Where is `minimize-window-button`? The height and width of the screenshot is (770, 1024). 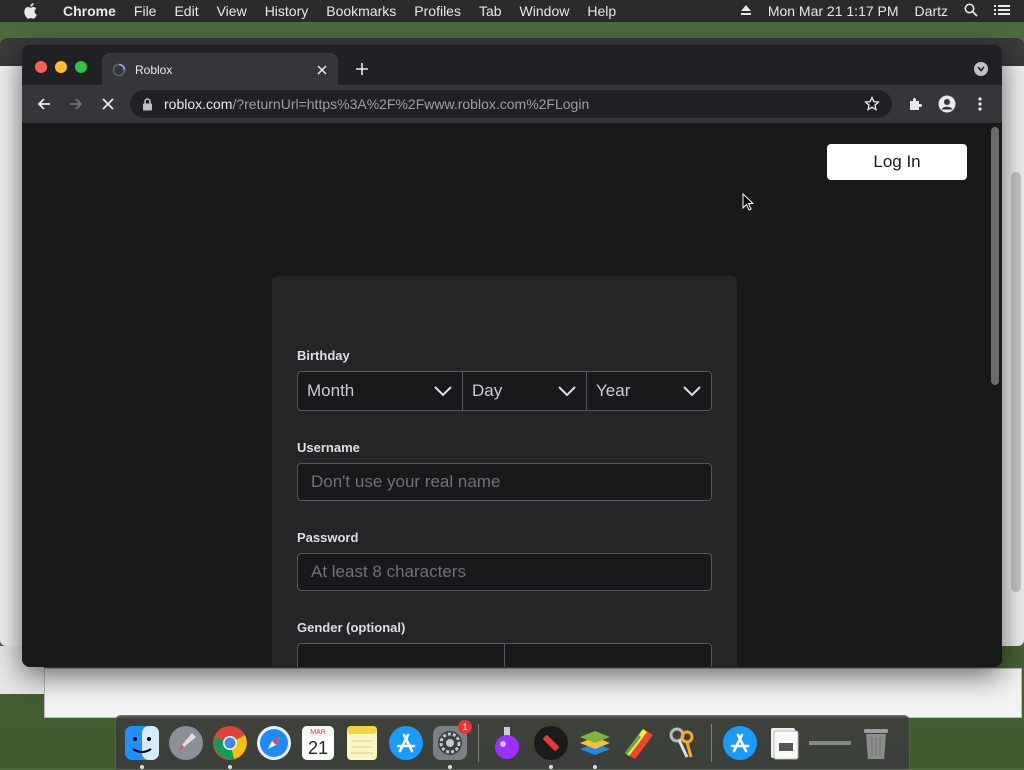 minimize-window-button is located at coordinates (61, 67).